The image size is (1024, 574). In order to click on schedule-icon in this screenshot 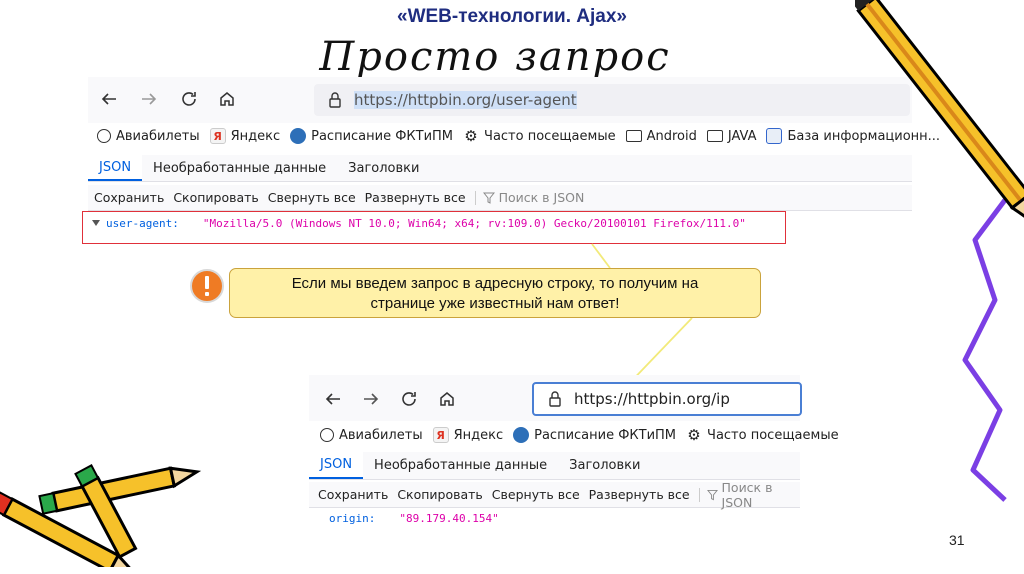, I will do `click(521, 435)`.